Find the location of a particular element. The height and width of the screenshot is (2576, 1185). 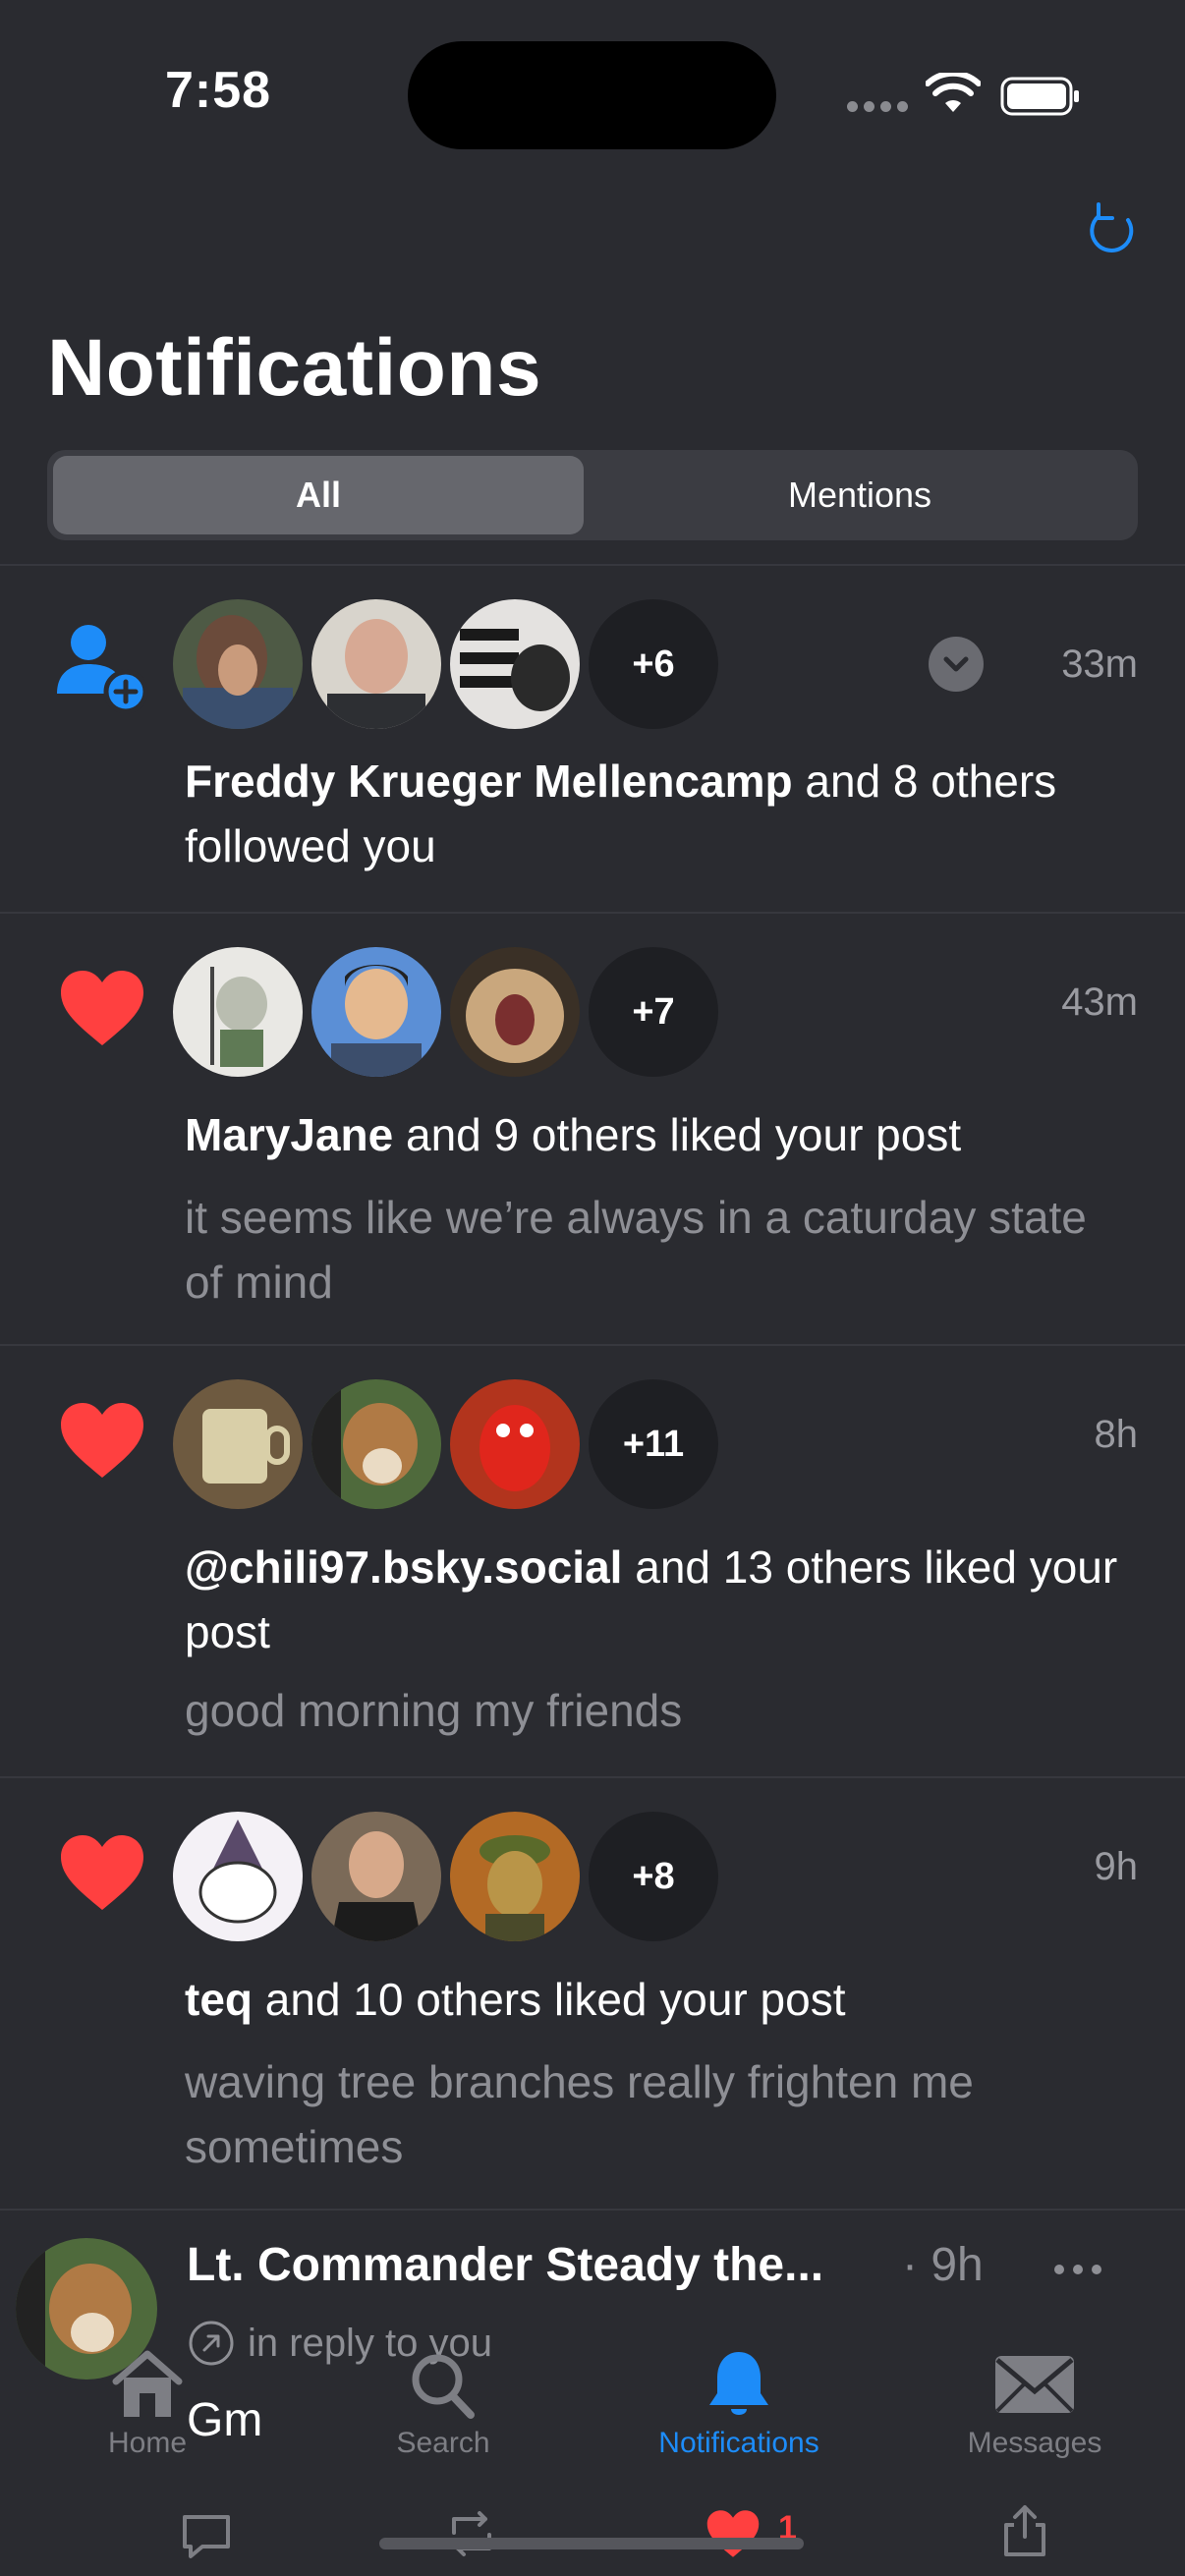

notification-age: 8h is located at coordinates (1116, 1434).